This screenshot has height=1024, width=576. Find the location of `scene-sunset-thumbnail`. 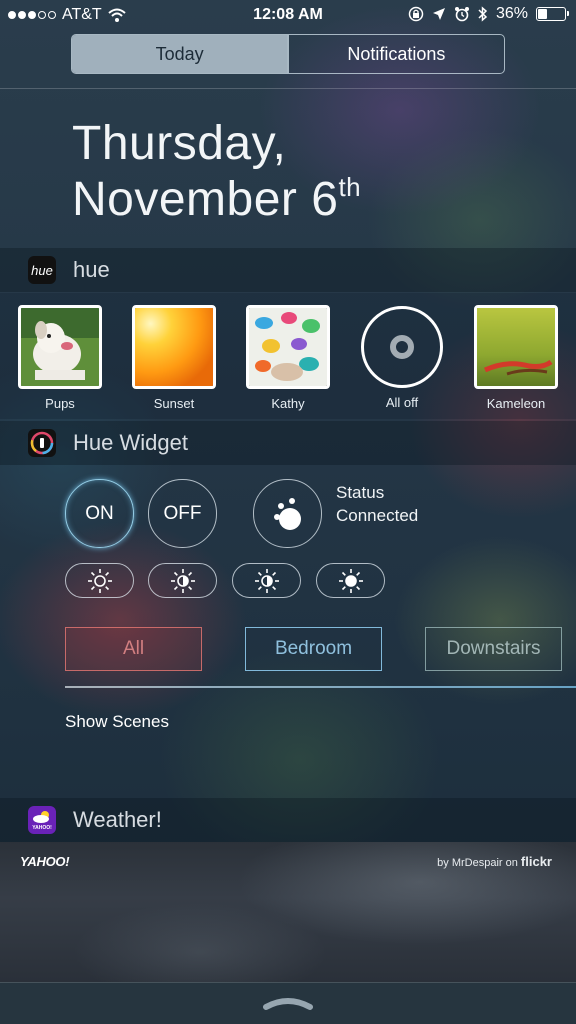

scene-sunset-thumbnail is located at coordinates (174, 347).